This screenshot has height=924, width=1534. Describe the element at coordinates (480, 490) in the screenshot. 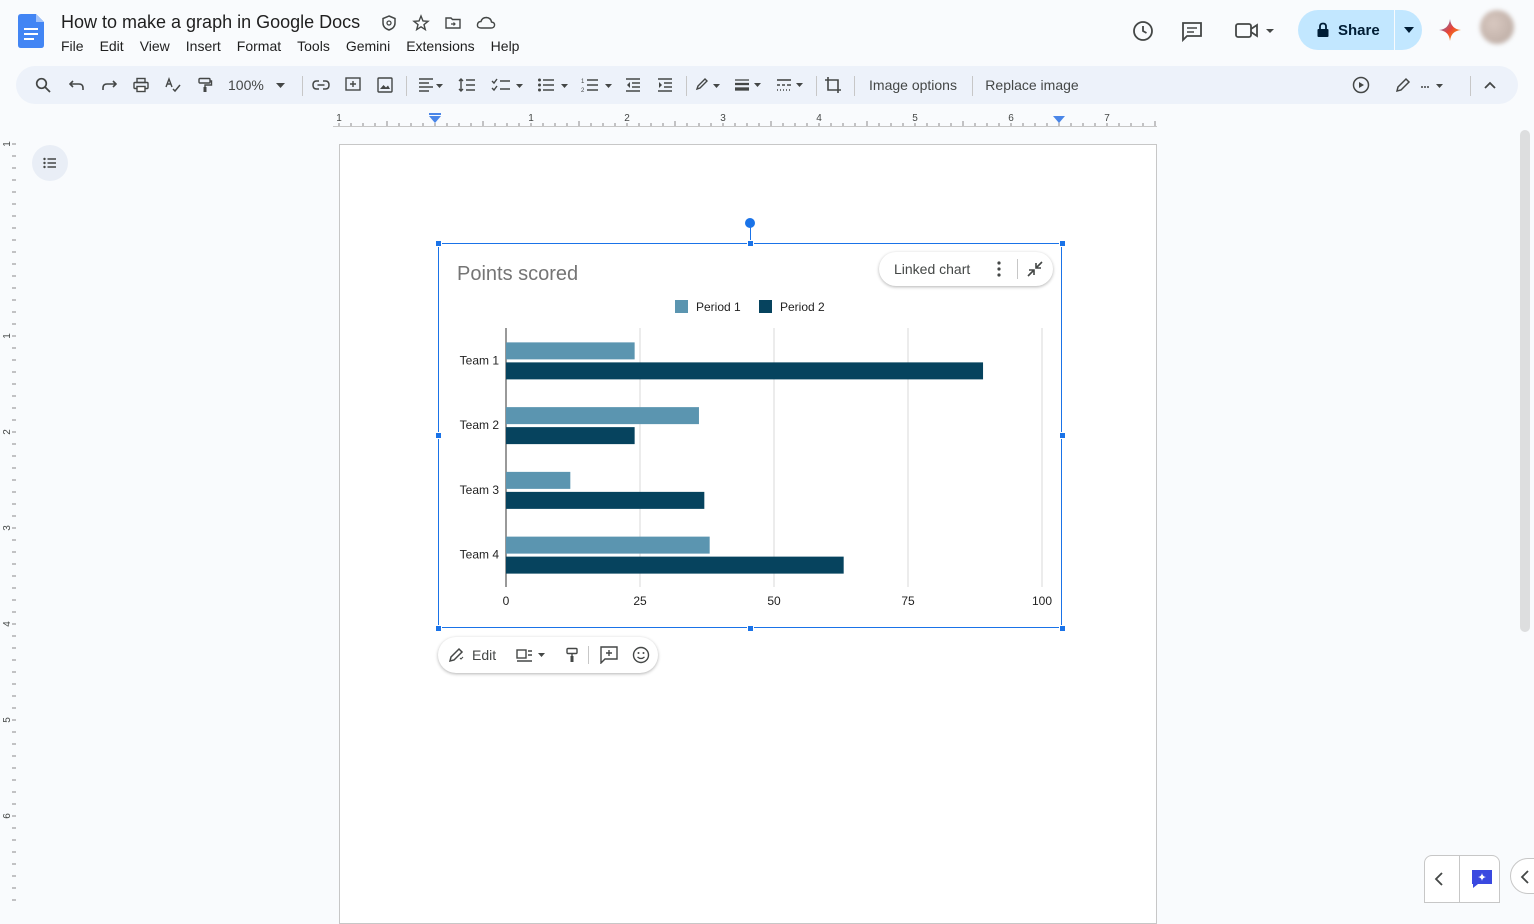

I see `category-label: Team 3` at that location.